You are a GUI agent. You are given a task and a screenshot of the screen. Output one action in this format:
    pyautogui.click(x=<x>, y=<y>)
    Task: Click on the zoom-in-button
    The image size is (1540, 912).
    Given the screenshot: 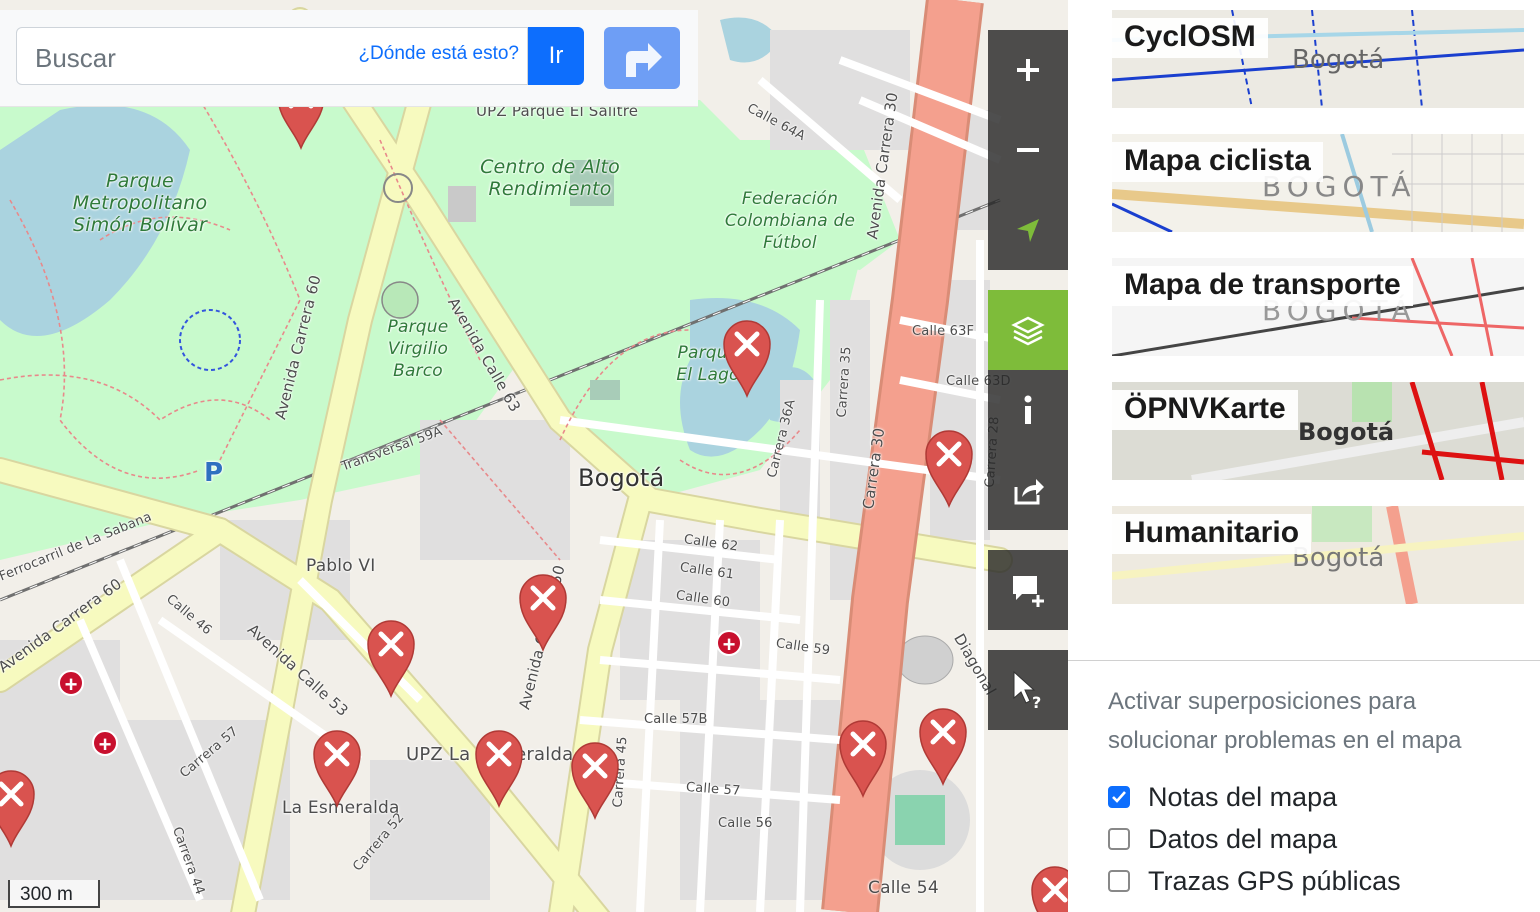 What is the action you would take?
    pyautogui.click(x=1028, y=70)
    